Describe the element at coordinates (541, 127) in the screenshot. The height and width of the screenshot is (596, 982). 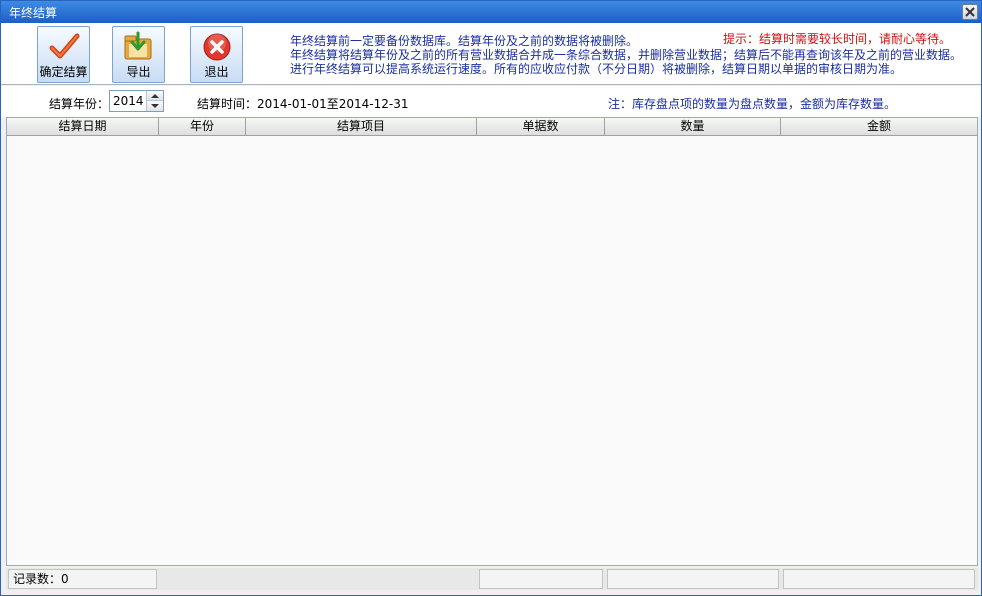
I see `column-header-document-count: 单据数` at that location.